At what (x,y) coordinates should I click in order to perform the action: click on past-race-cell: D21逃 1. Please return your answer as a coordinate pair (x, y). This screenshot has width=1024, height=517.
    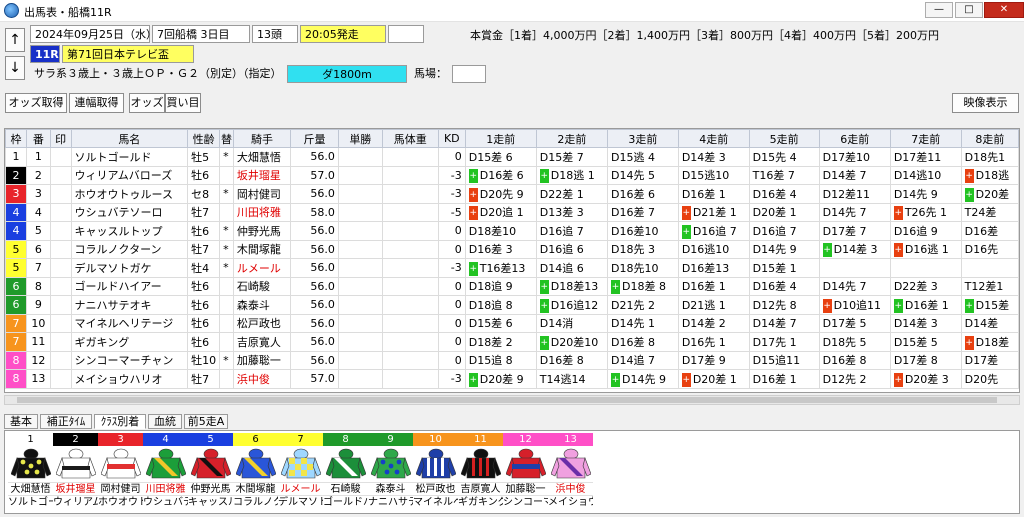
    Looking at the image, I should click on (713, 305).